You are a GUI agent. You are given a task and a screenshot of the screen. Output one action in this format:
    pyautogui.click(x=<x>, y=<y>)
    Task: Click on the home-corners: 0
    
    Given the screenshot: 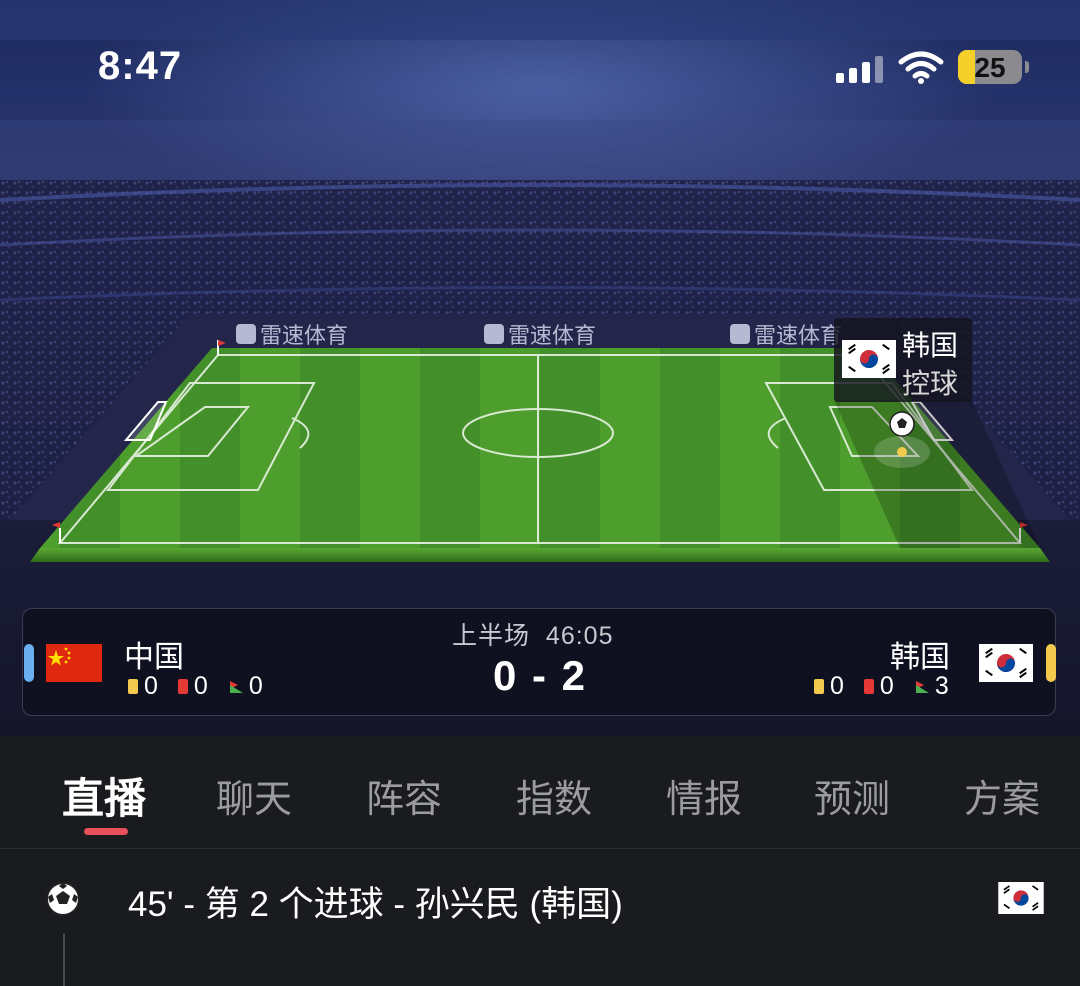 What is the action you would take?
    pyautogui.click(x=245, y=686)
    